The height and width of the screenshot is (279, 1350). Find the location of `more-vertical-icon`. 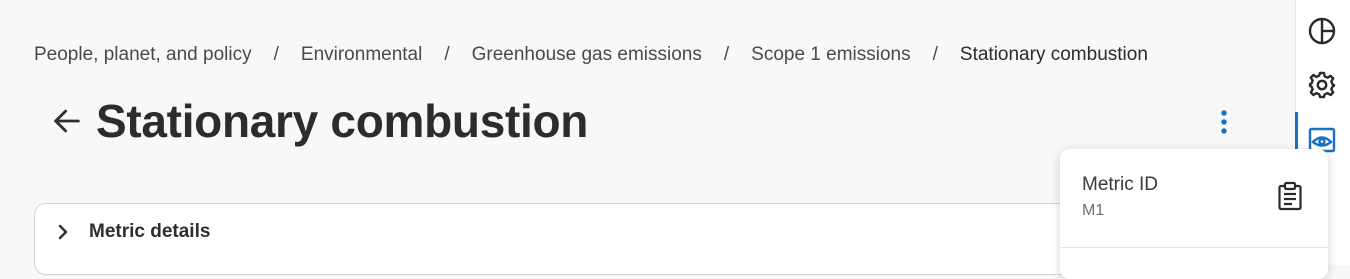

more-vertical-icon is located at coordinates (1224, 122).